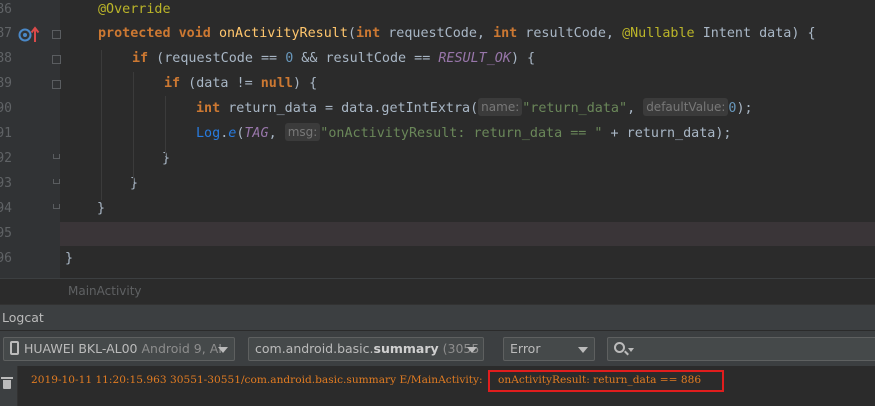 The height and width of the screenshot is (406, 875). I want to click on line-number: 93, so click(6, 183).